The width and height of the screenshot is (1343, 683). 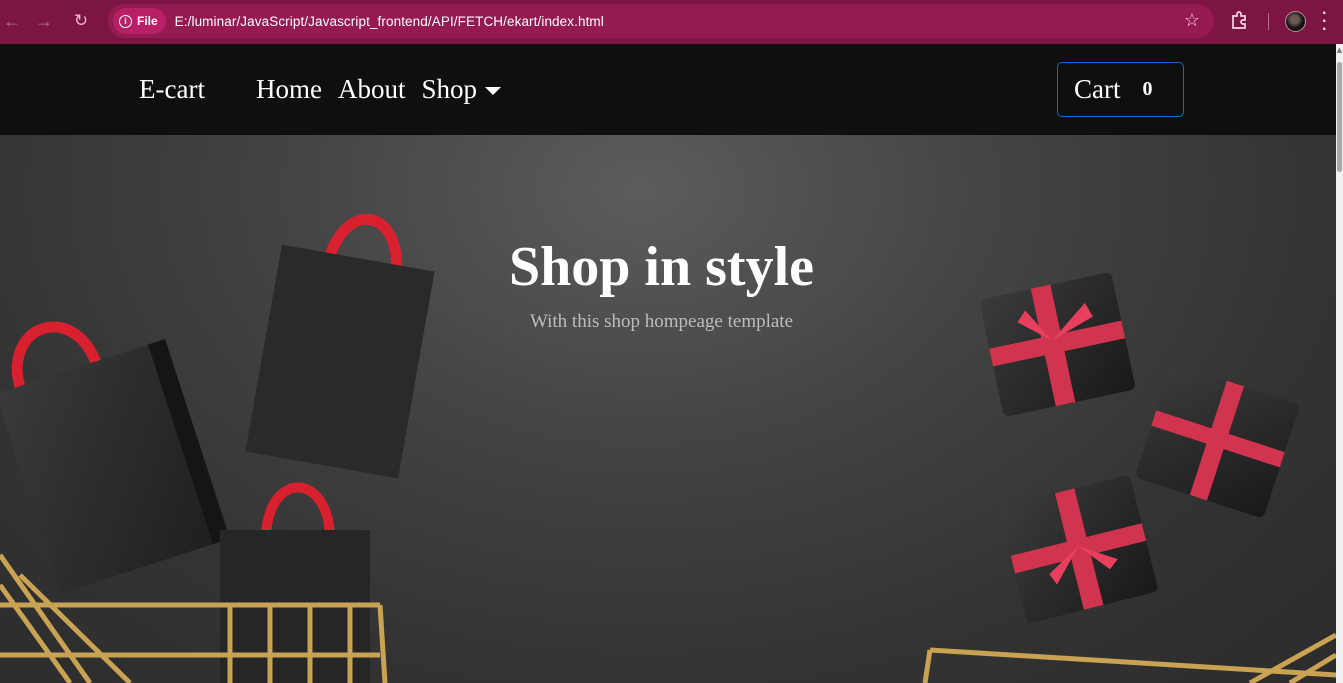 I want to click on hero-title: Shop in style, so click(x=661, y=267).